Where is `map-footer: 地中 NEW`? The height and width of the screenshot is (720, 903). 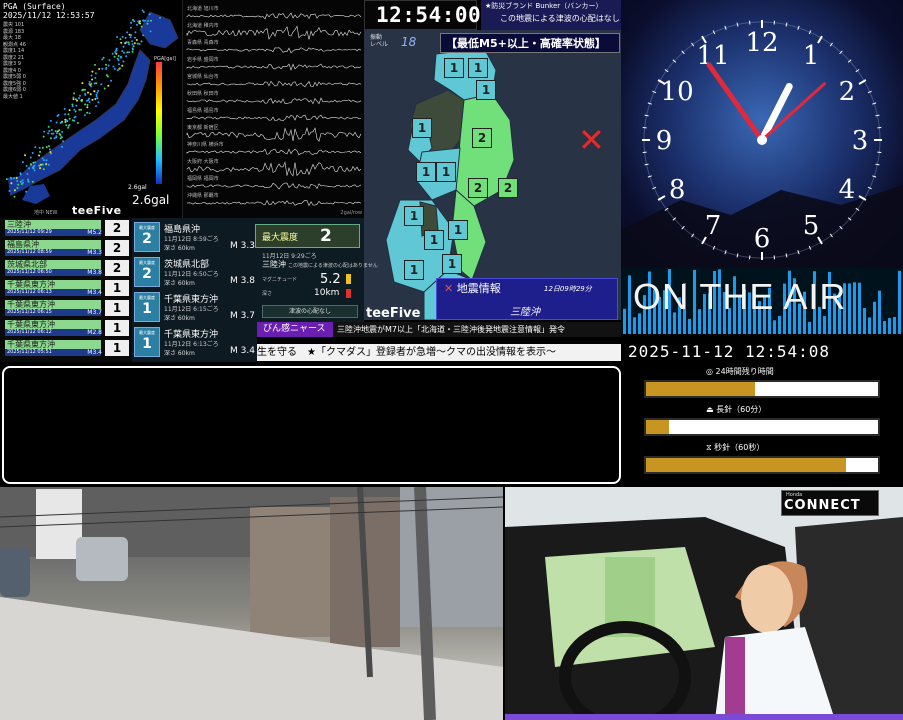 map-footer: 地中 NEW is located at coordinates (46, 213).